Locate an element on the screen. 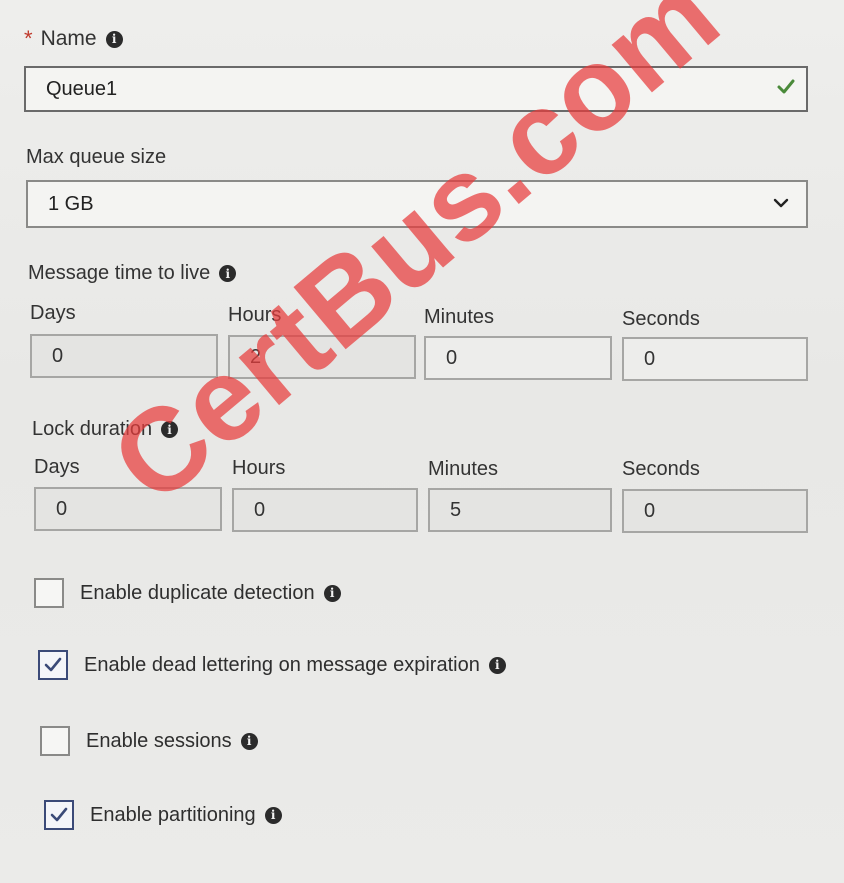 This screenshot has height=883, width=844. required-asterisk: * is located at coordinates (28, 38).